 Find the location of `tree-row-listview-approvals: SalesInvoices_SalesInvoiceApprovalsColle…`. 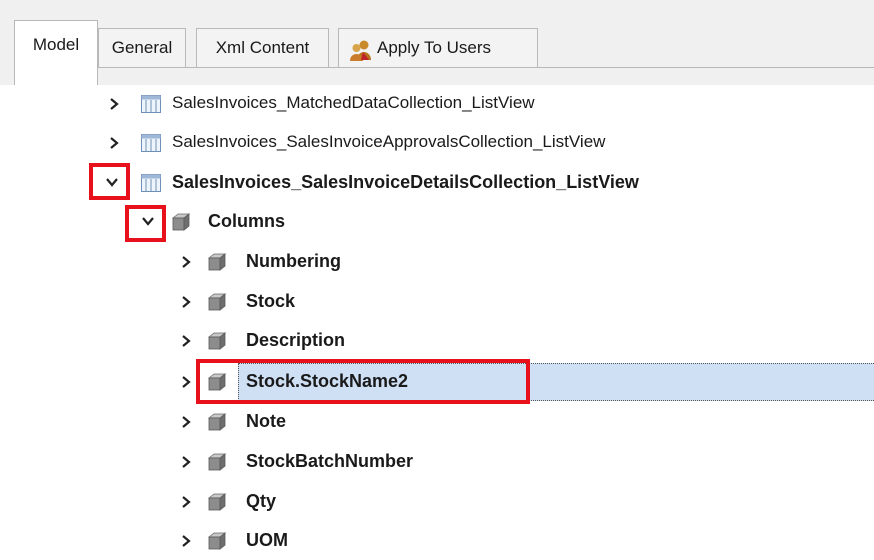

tree-row-listview-approvals: SalesInvoices_SalesInvoiceApprovalsColle… is located at coordinates (437, 143).